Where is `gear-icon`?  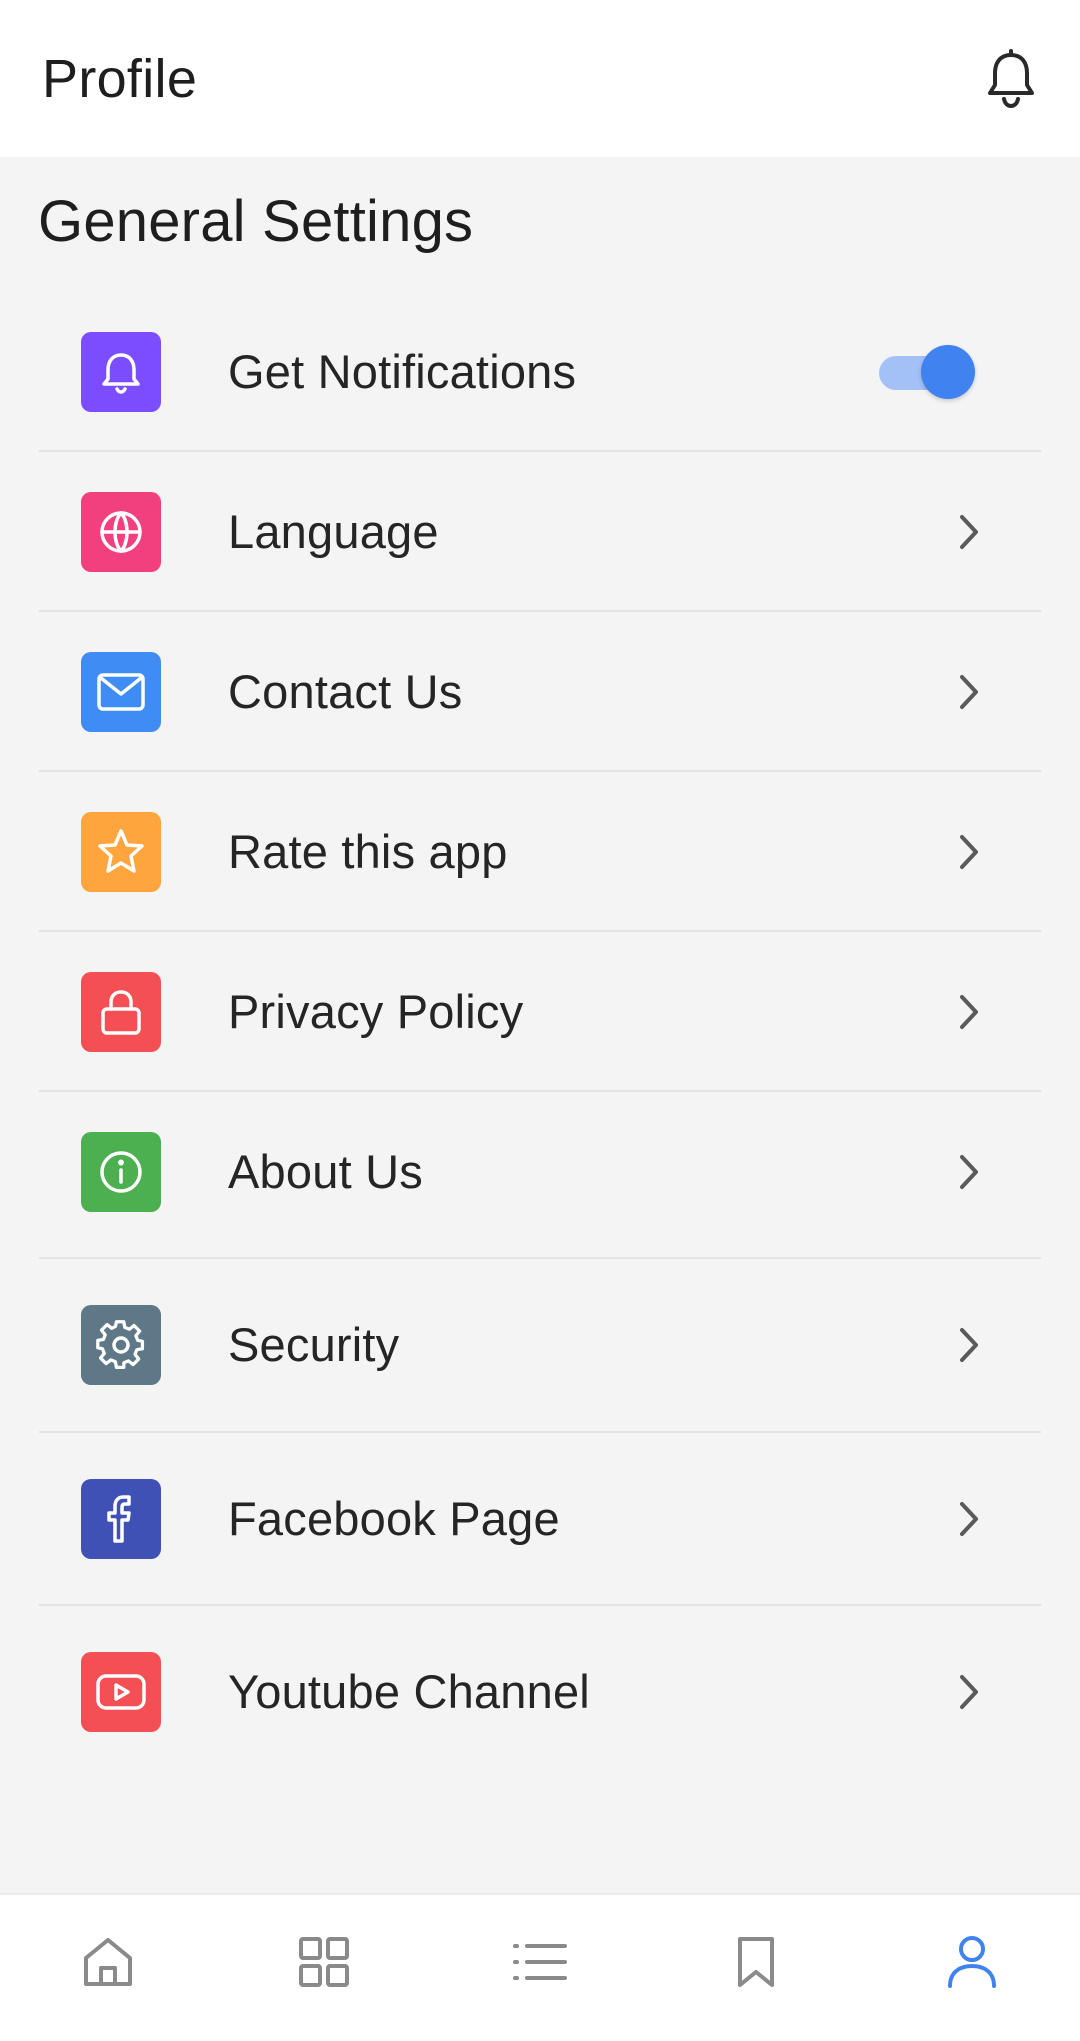 gear-icon is located at coordinates (120, 1344).